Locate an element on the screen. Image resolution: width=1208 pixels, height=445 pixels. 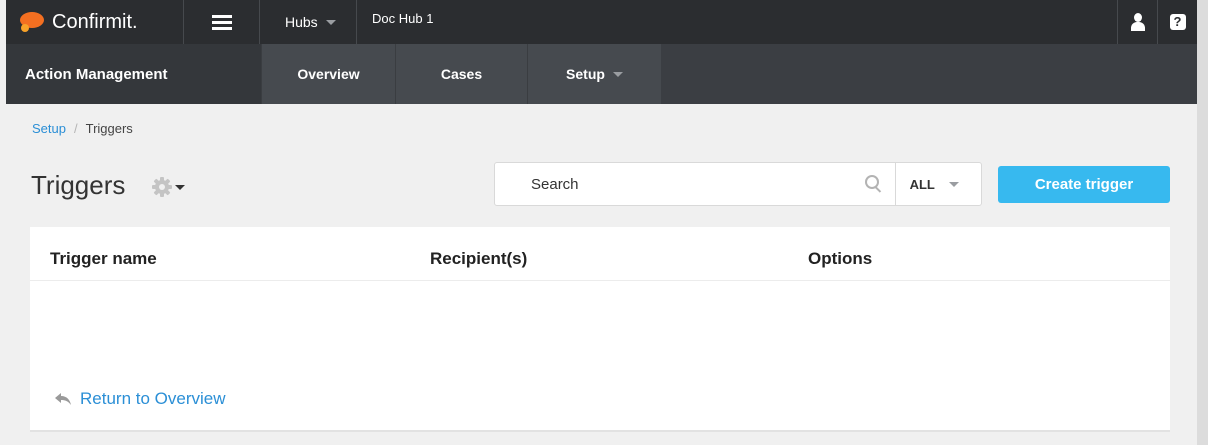
brand: Confirmit. is located at coordinates (95, 22).